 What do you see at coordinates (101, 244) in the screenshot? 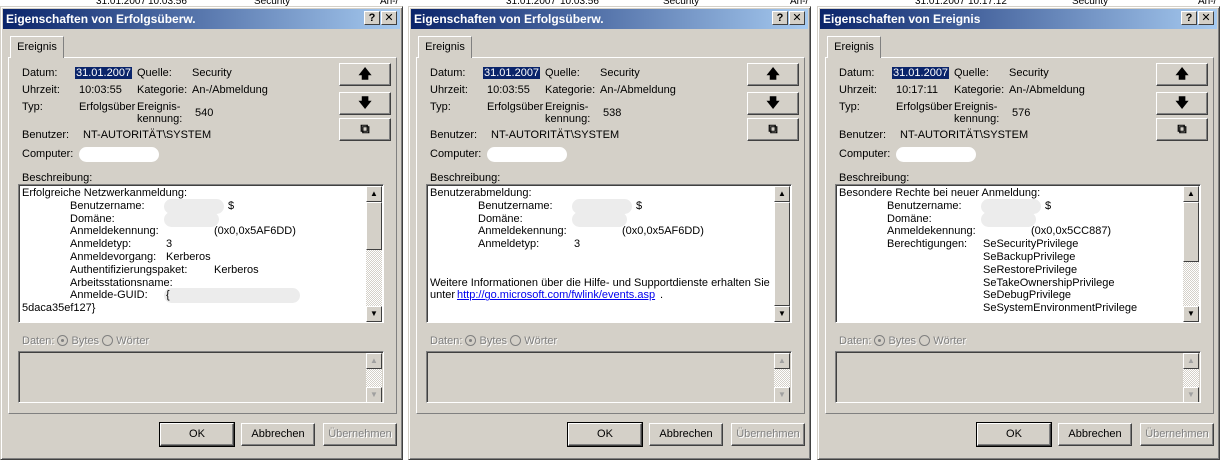
I see `description-line: Anmeldetyp:` at bounding box center [101, 244].